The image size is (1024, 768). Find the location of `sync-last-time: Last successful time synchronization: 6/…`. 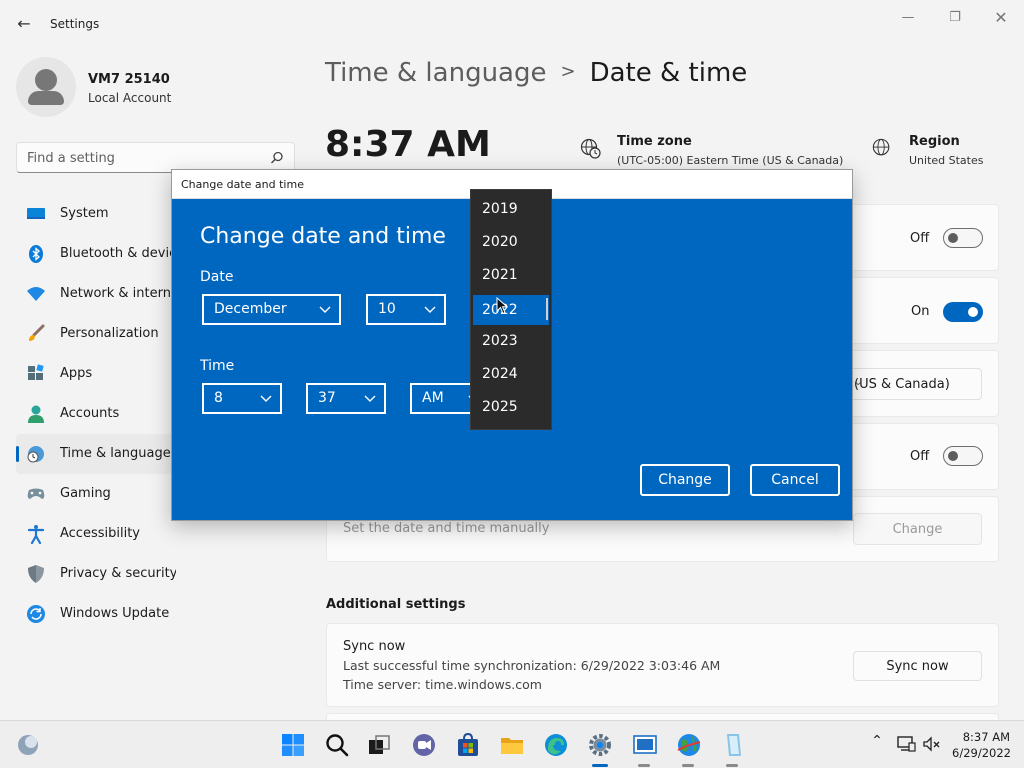

sync-last-time: Last successful time synchronization: 6/… is located at coordinates (532, 665).